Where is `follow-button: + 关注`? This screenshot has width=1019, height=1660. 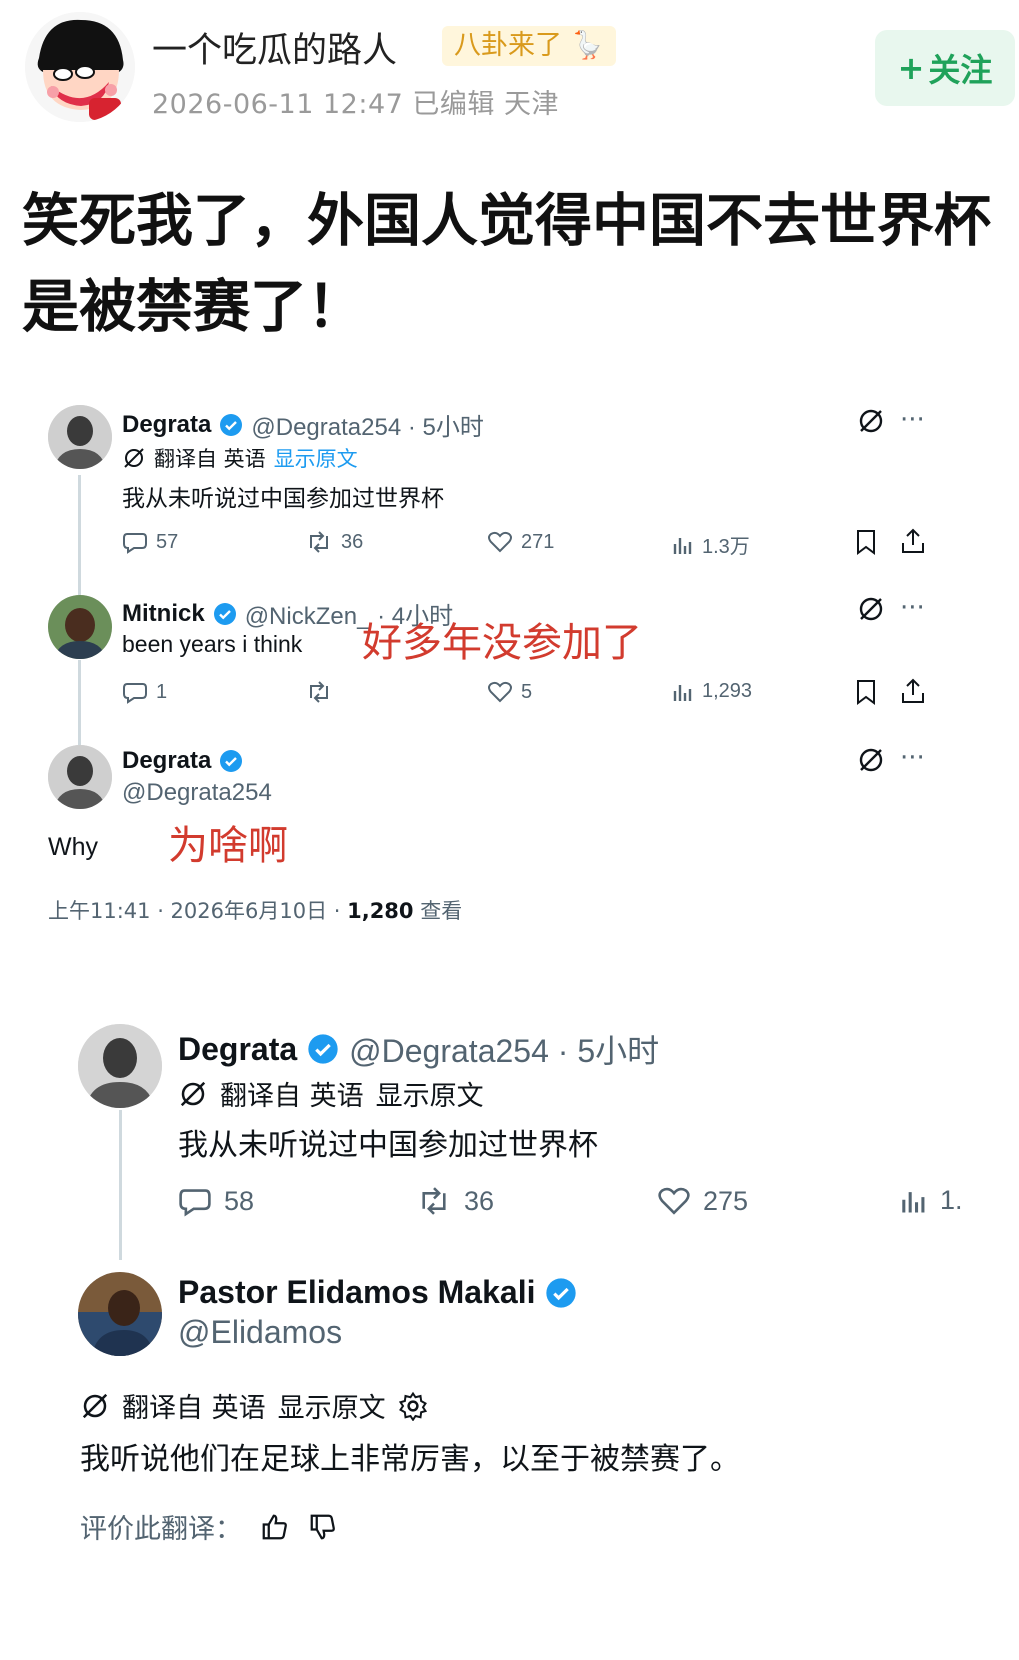
follow-button: + 关注 is located at coordinates (945, 68).